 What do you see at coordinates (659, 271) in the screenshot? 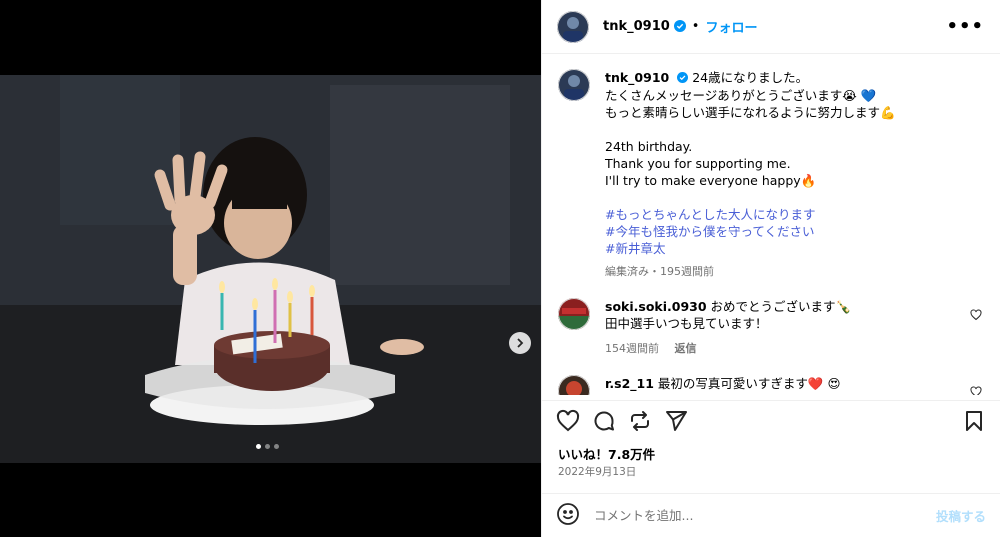
I see `caption-meta: 編集済み・195週間前` at bounding box center [659, 271].